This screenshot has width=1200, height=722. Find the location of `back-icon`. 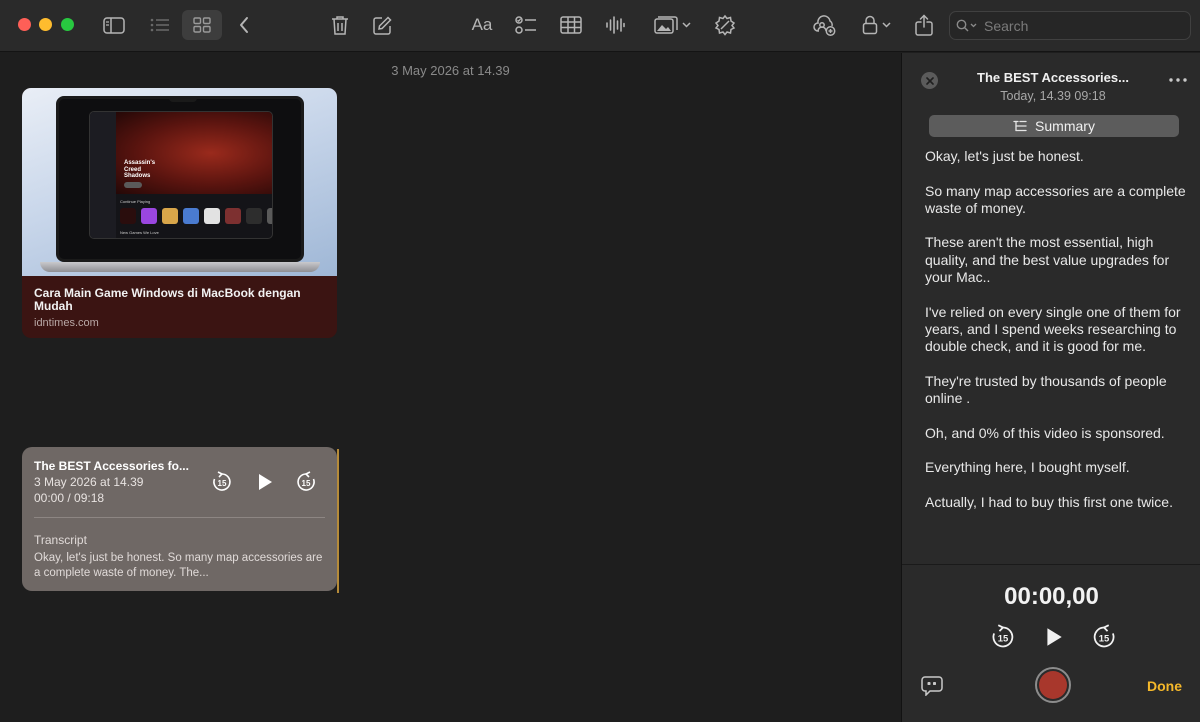

back-icon is located at coordinates (244, 25).